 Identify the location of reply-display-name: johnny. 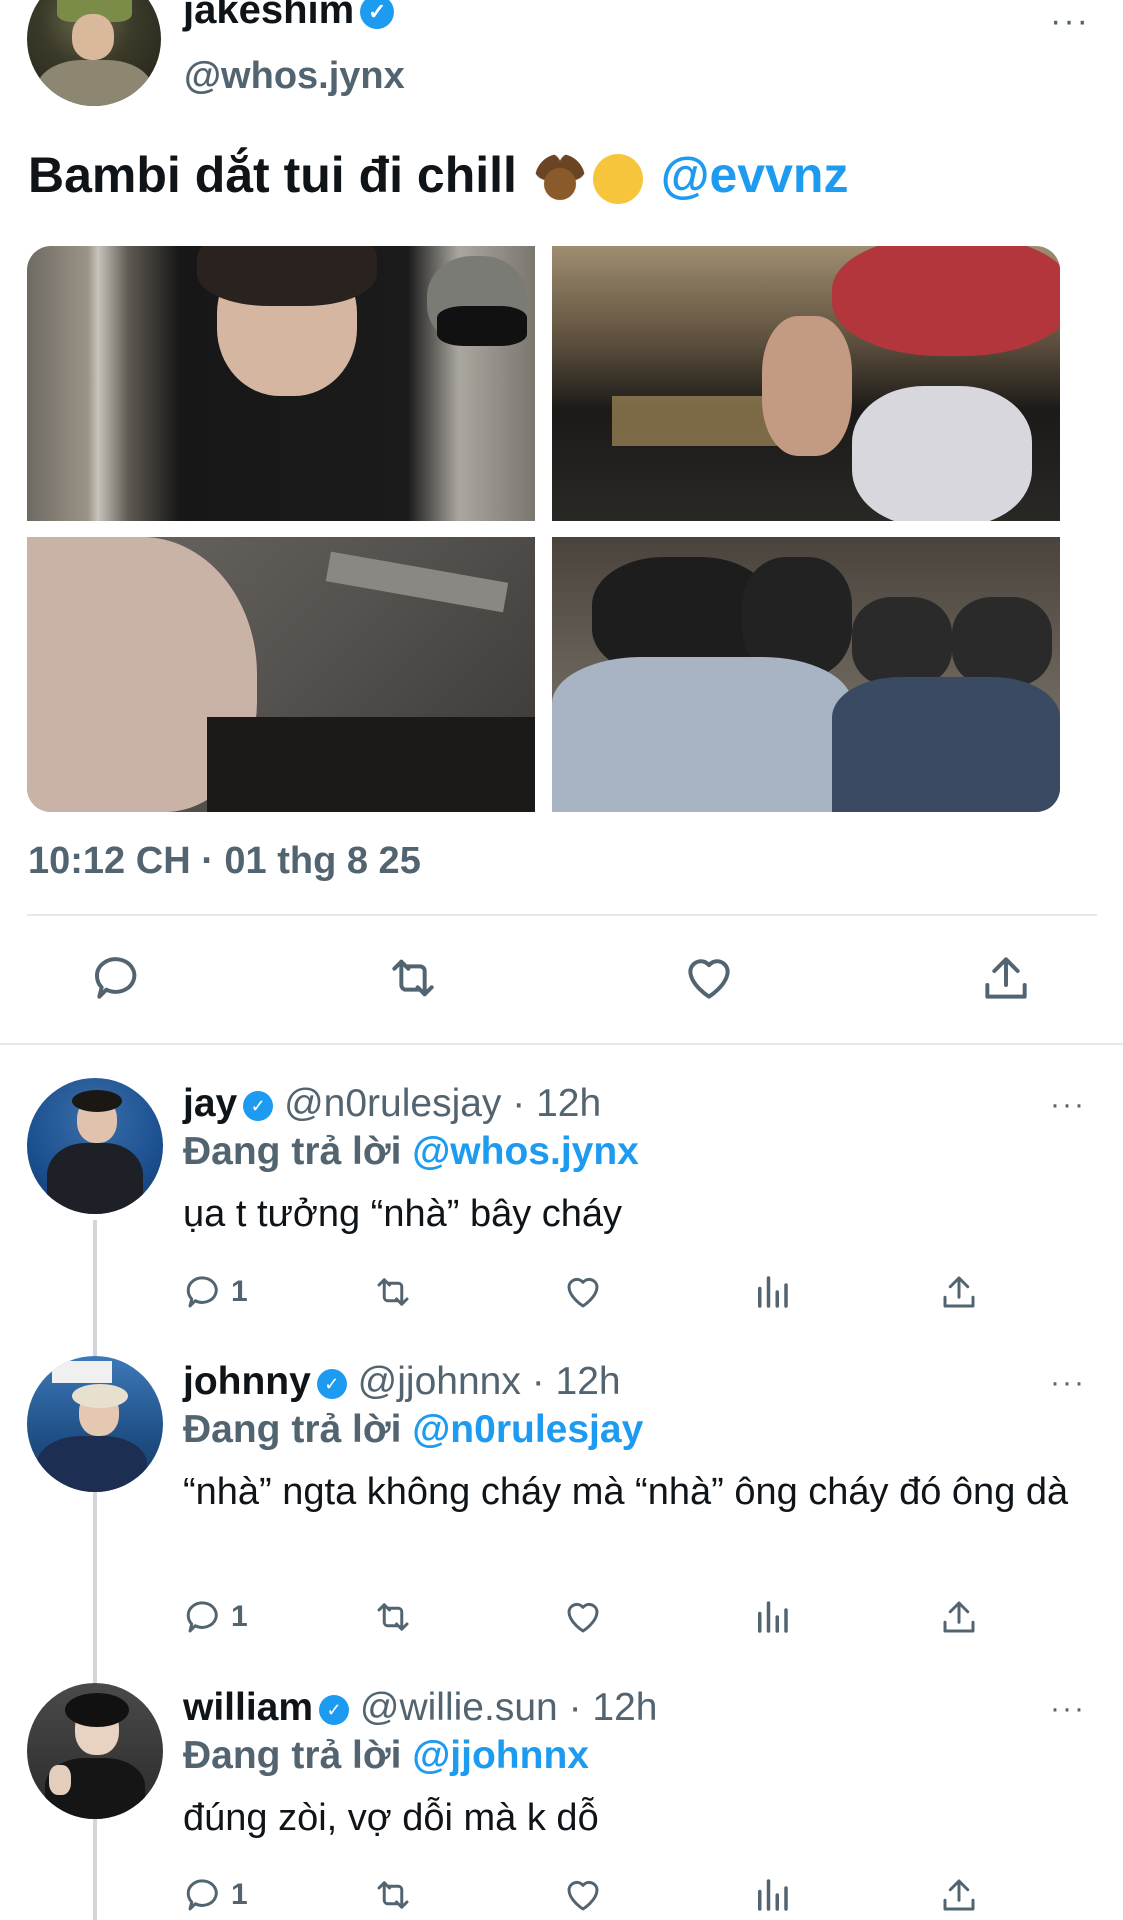
(247, 1381).